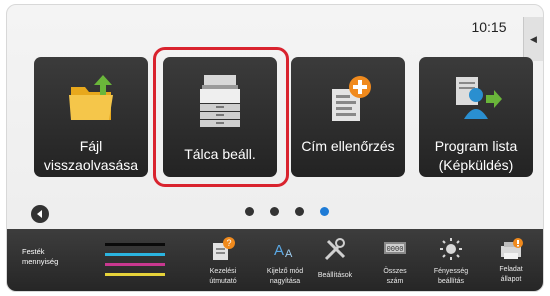 Image resolution: width=550 pixels, height=296 pixels. Describe the element at coordinates (335, 249) in the screenshot. I see `settings-tools-icon` at that location.